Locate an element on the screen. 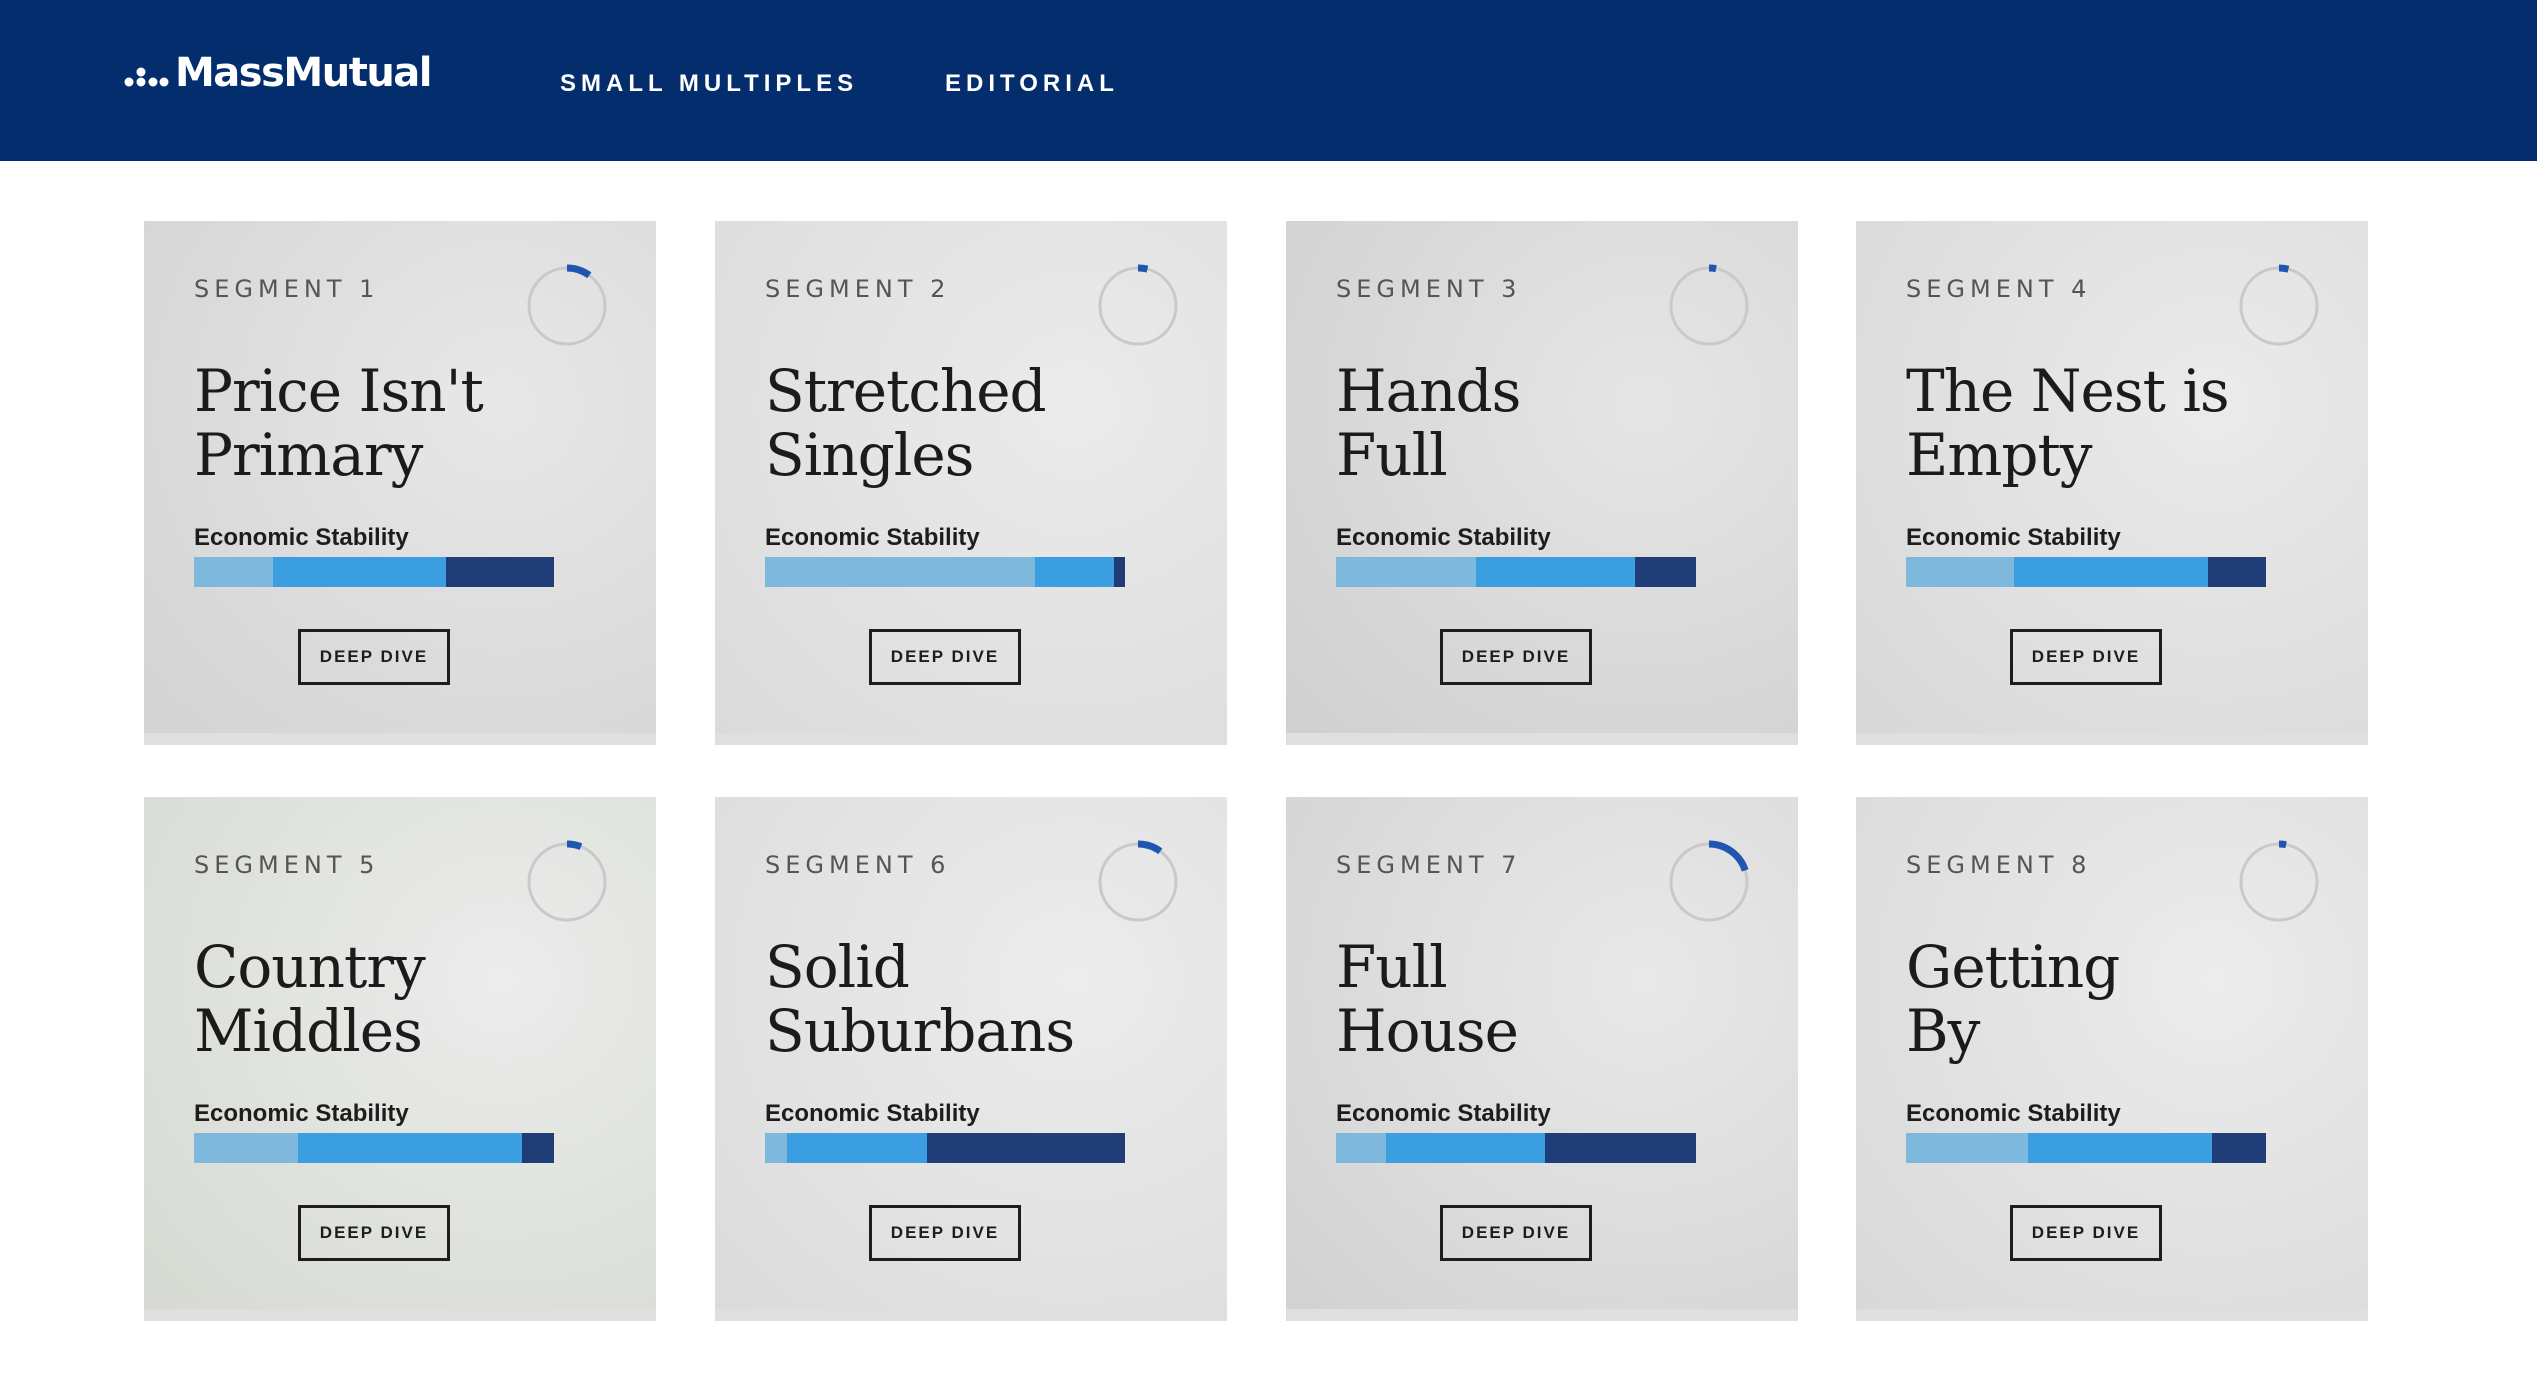  segment-title: Hands Full is located at coordinates (1546, 423).